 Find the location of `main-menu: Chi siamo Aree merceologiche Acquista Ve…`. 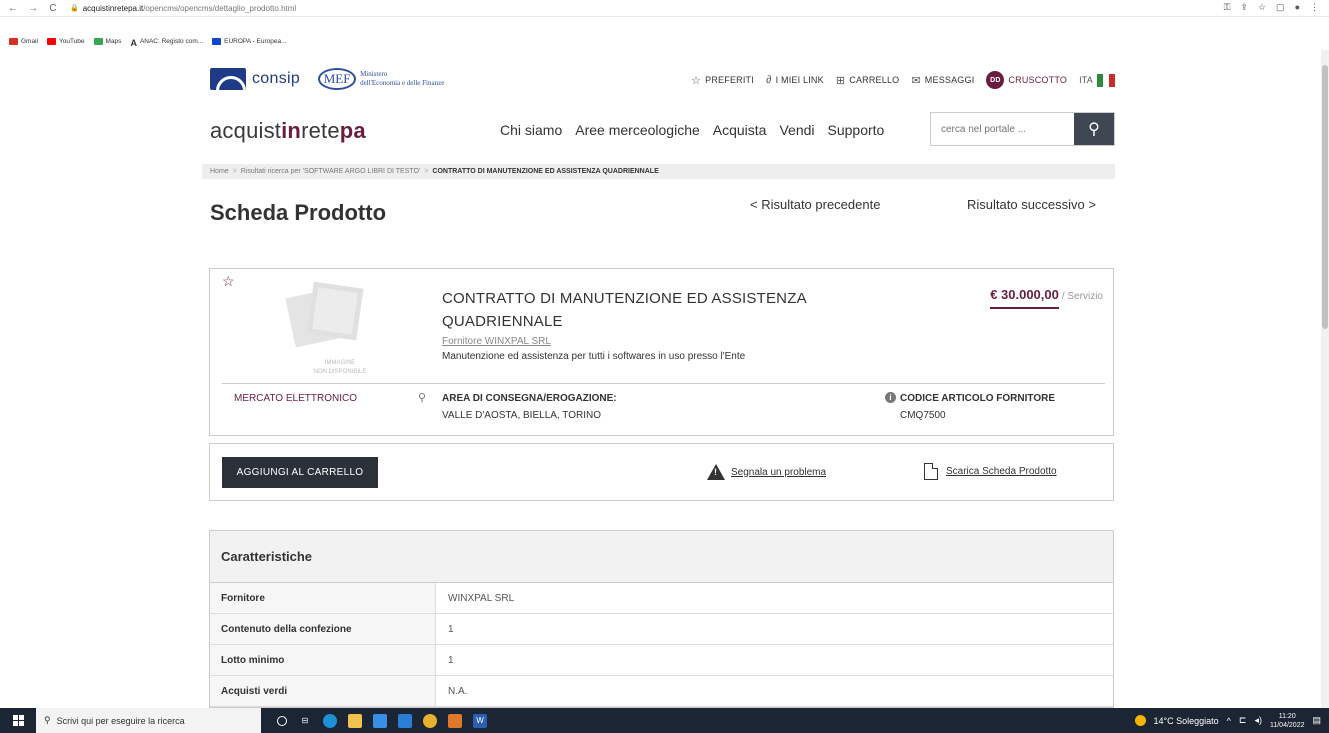

main-menu: Chi siamo Aree merceologiche Acquista Ve… is located at coordinates (692, 130).